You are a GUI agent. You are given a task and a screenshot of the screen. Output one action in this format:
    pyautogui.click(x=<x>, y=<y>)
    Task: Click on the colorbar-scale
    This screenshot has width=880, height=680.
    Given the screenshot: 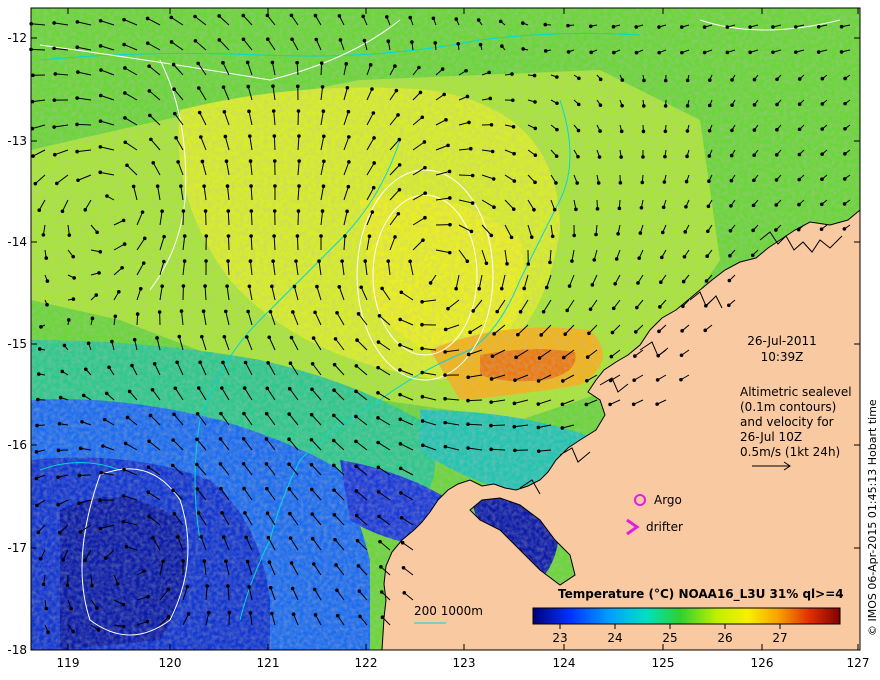 What is the action you would take?
    pyautogui.click(x=686, y=616)
    